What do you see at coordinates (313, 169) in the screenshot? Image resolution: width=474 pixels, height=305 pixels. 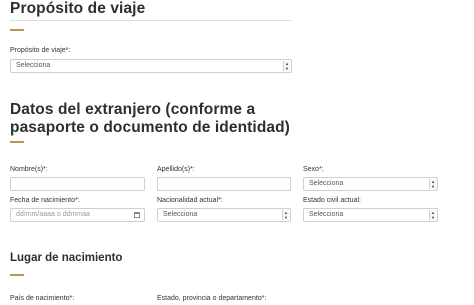 I see `sexo-label: Sexo*:` at bounding box center [313, 169].